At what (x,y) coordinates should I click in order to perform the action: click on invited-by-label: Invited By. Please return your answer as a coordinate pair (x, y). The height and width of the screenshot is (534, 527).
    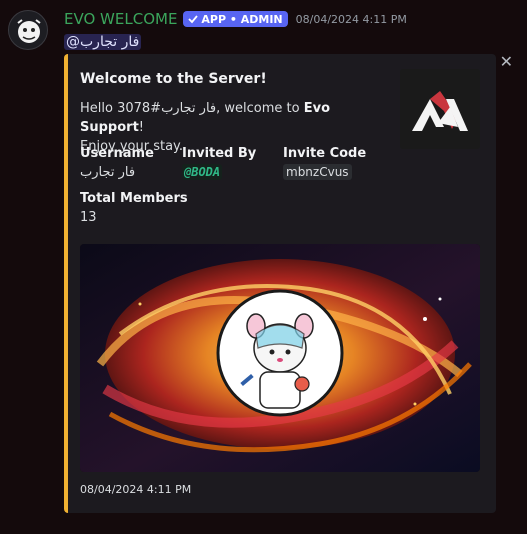
    Looking at the image, I should click on (219, 153).